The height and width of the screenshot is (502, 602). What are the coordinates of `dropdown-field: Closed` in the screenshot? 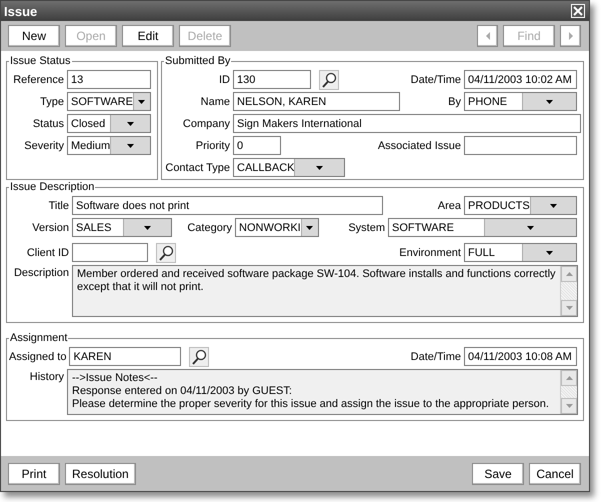 It's located at (109, 123).